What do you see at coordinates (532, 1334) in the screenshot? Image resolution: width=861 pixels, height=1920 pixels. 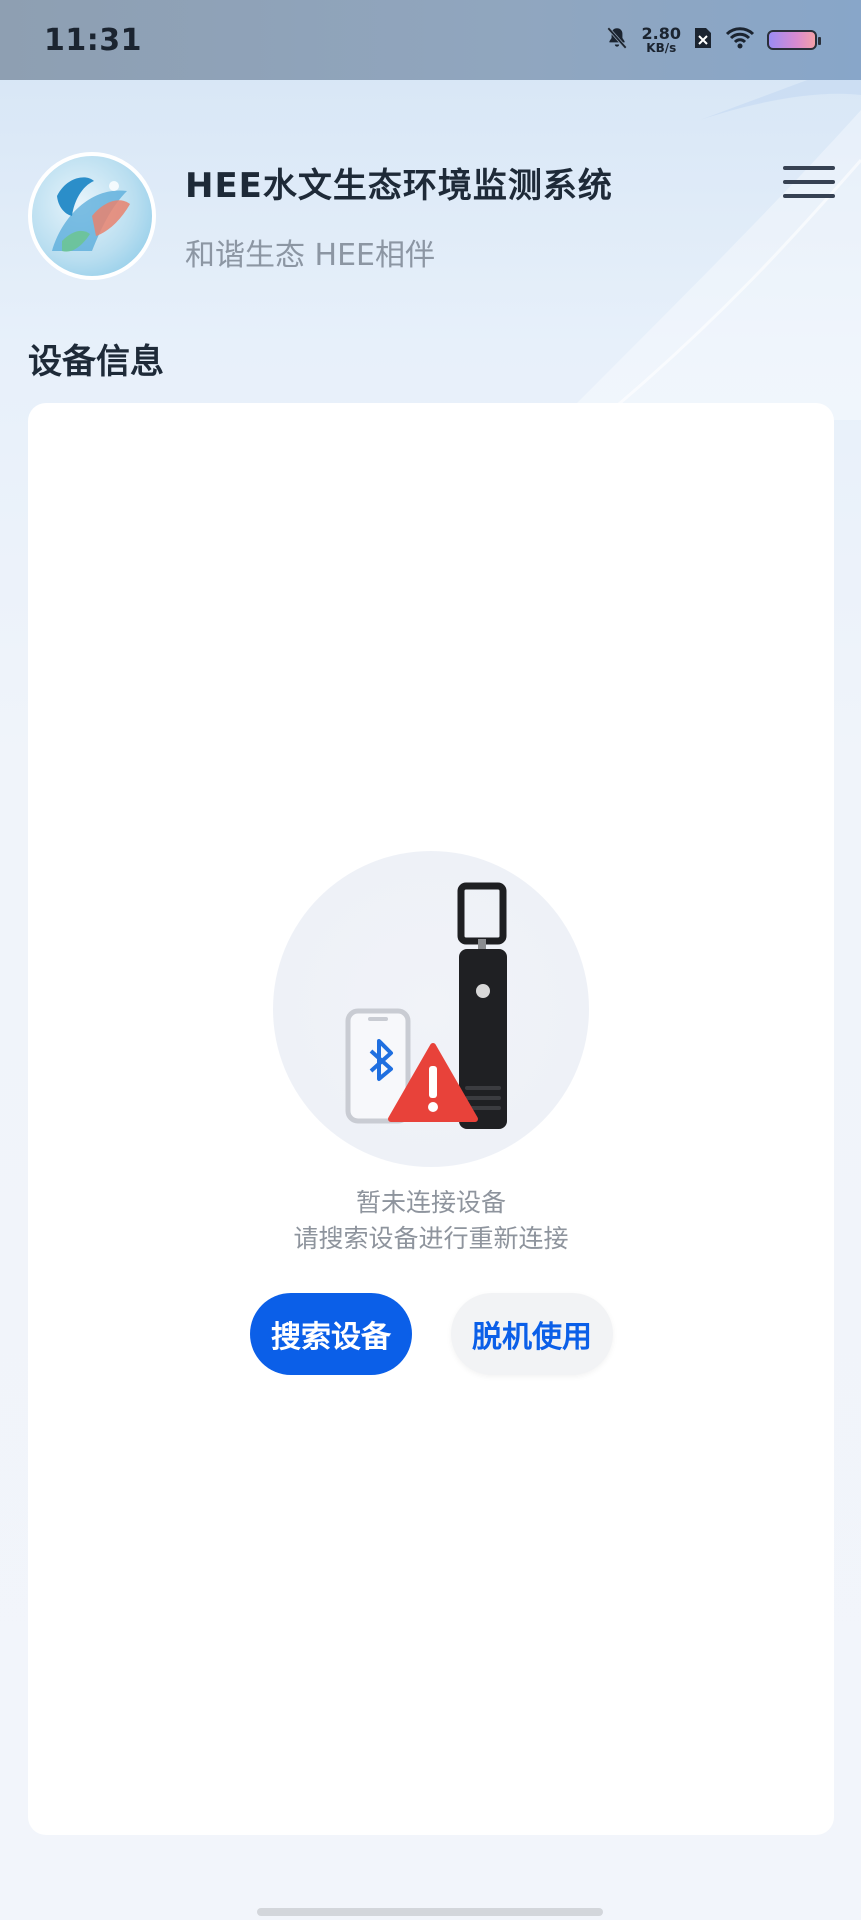 I see `offline-use-button: 脱机使用` at bounding box center [532, 1334].